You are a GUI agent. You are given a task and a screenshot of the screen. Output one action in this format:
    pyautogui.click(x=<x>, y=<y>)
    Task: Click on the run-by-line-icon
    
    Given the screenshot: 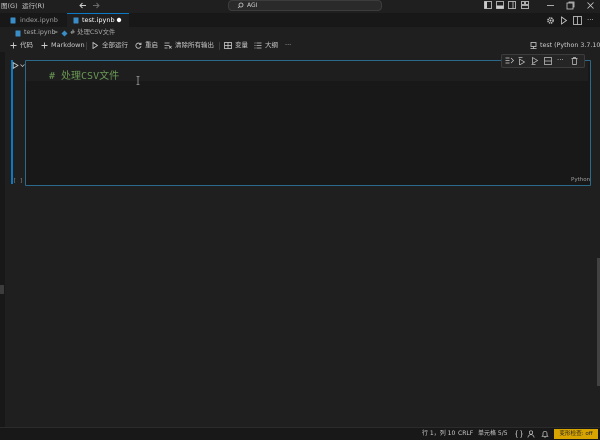 What is the action you would take?
    pyautogui.click(x=509, y=60)
    